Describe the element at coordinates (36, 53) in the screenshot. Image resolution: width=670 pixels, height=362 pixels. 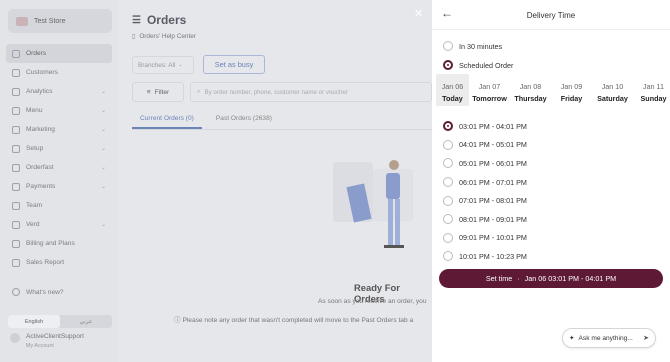
I see `sidebar-item-label: Orders` at that location.